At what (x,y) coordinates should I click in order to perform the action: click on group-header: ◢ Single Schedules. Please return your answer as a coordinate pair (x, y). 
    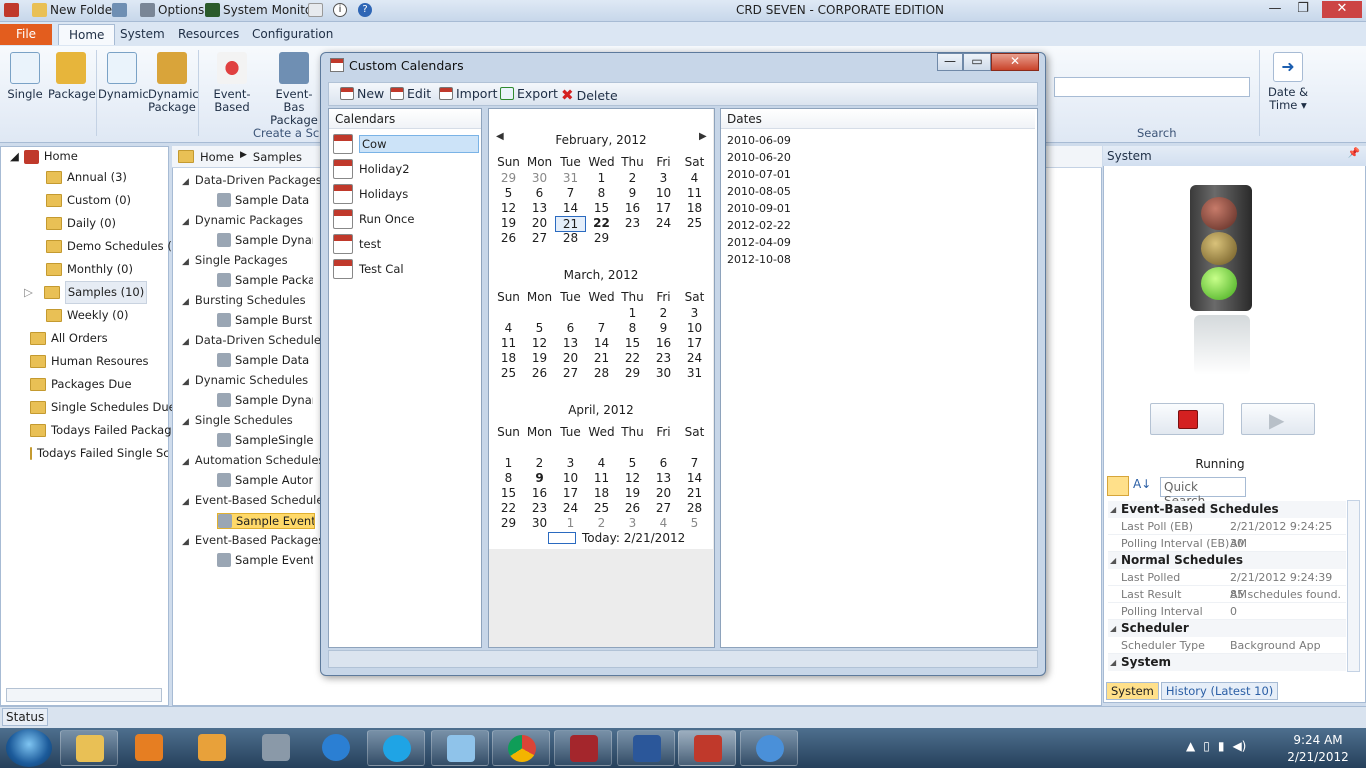
    Looking at the image, I should click on (237, 420).